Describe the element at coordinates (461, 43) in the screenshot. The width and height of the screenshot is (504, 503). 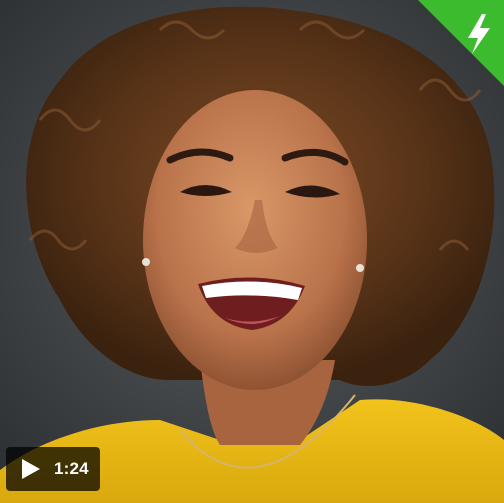
I see `corner-badge` at that location.